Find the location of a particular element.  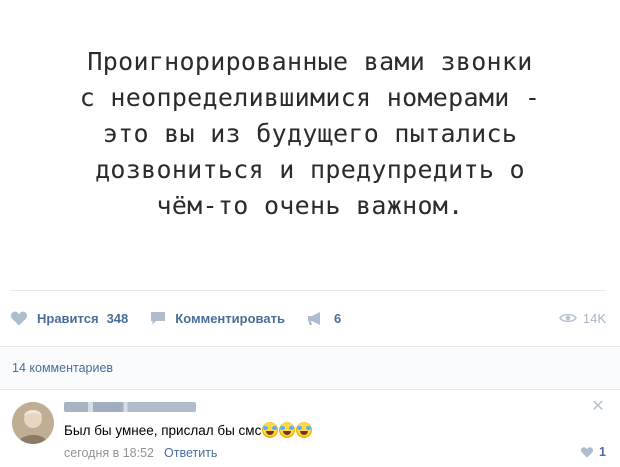

comment-label: Комментировать is located at coordinates (230, 318).